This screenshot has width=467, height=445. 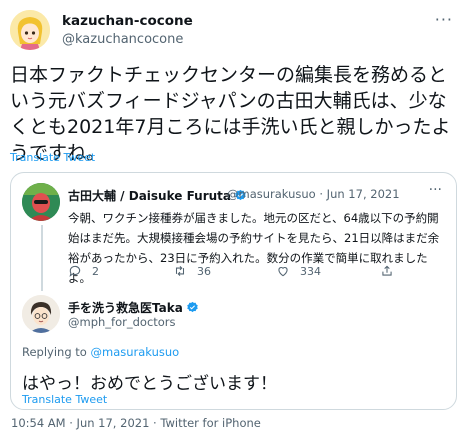 I want to click on author-name: kazuchan-cocone, so click(x=127, y=21).